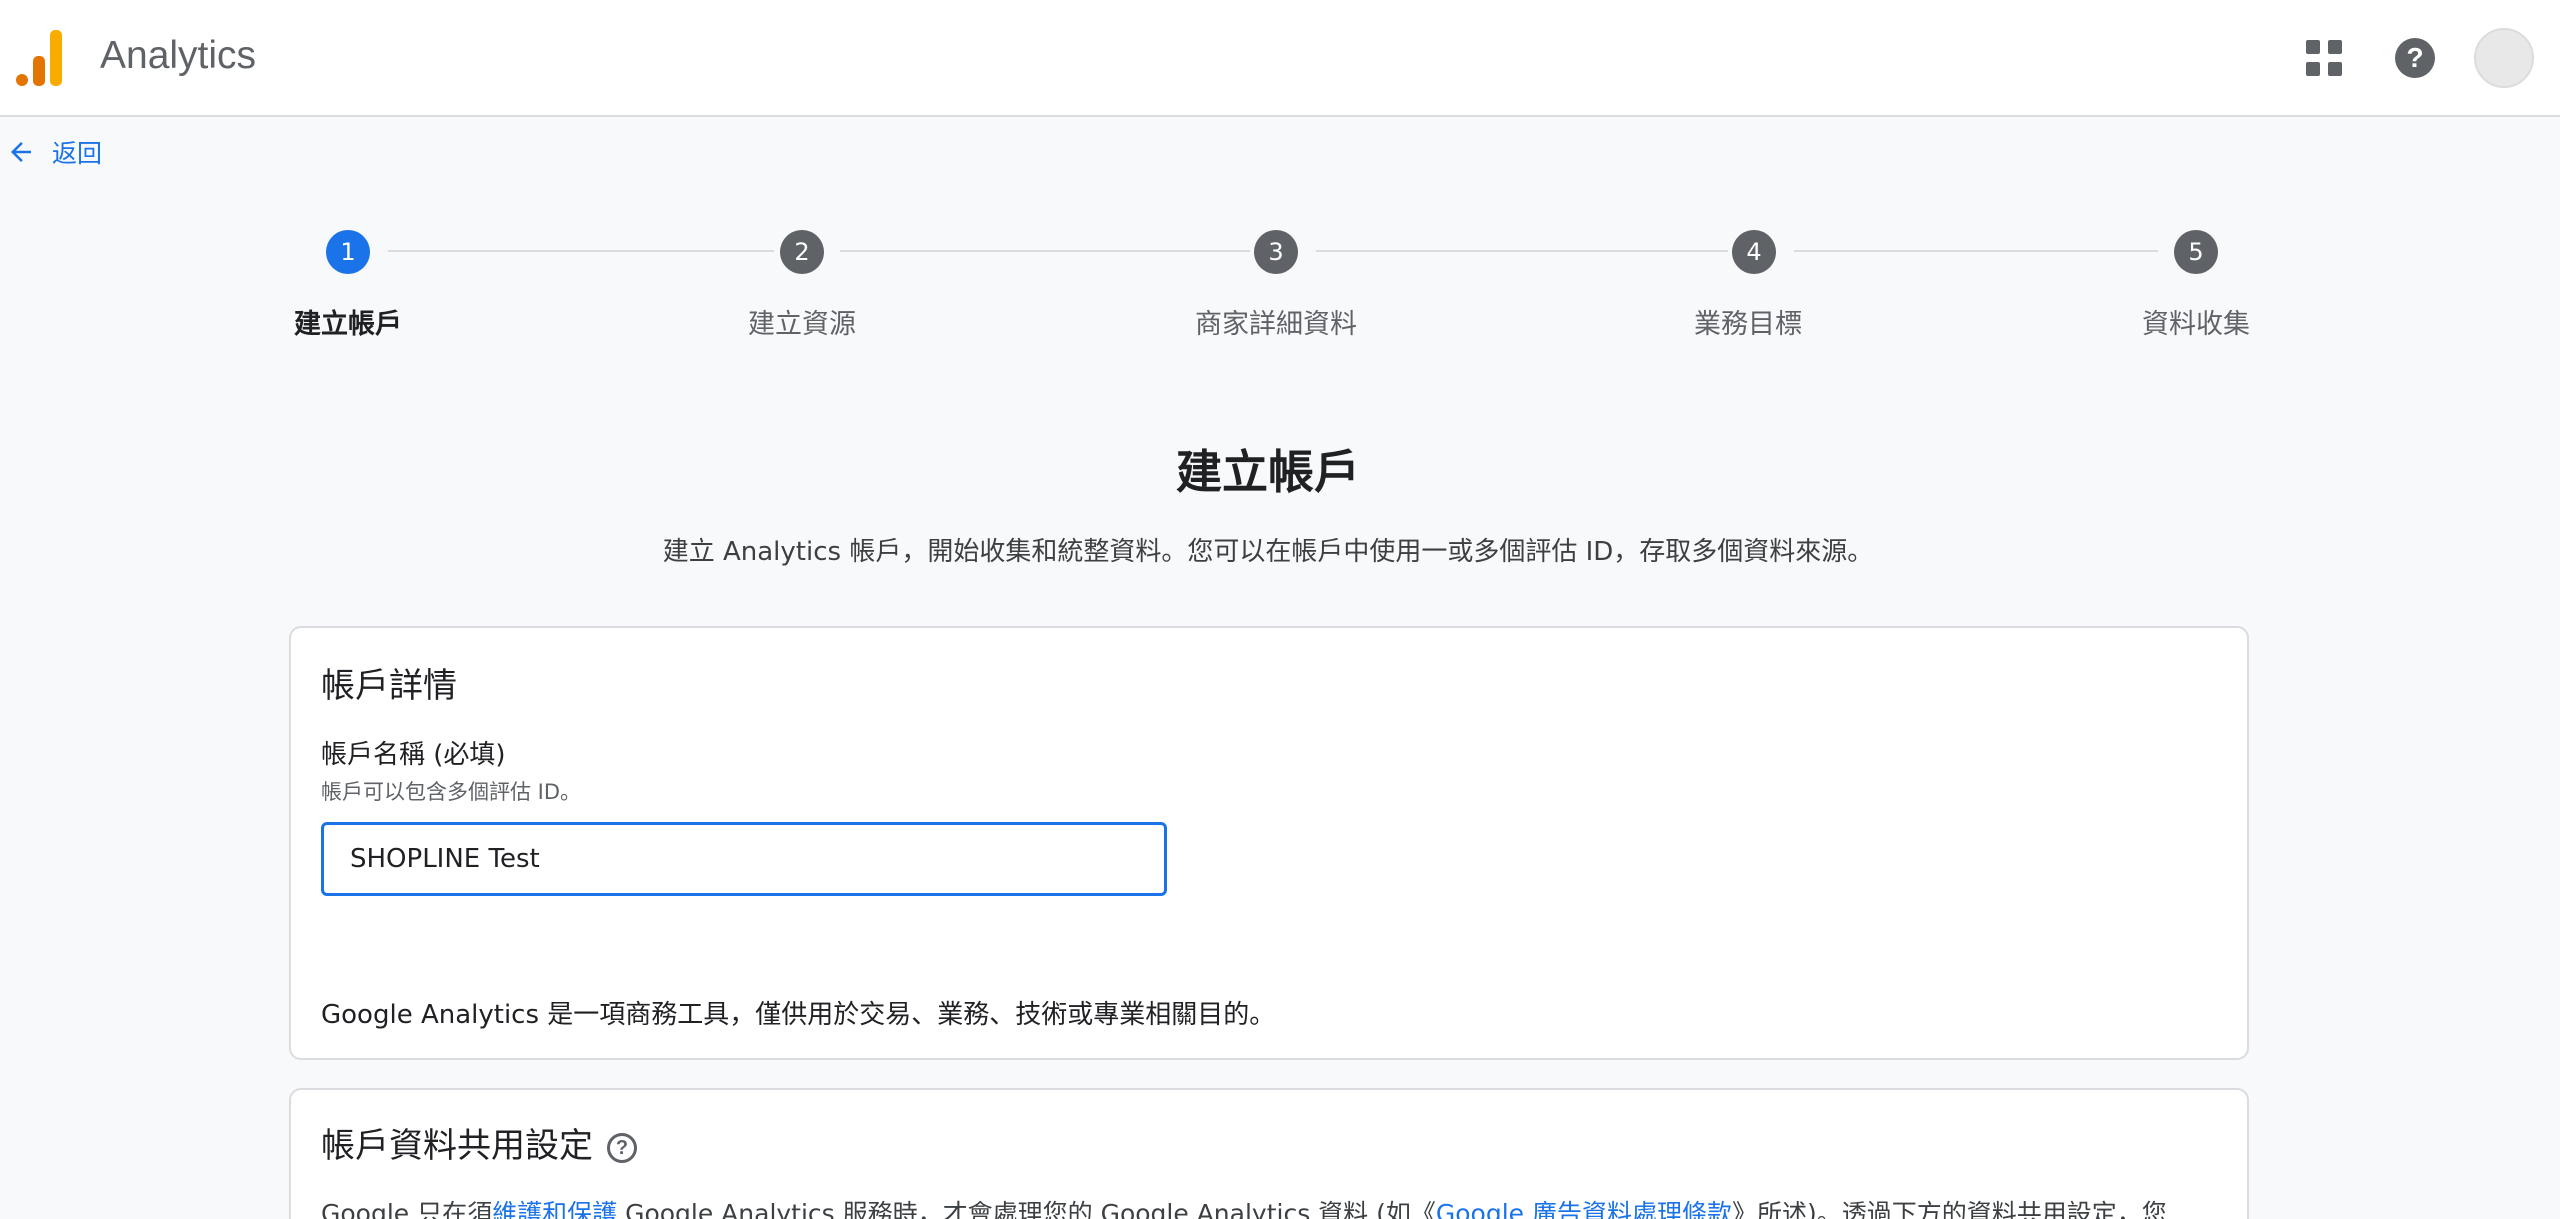 The width and height of the screenshot is (2560, 1219). I want to click on help-outline-icon: ?, so click(622, 1147).